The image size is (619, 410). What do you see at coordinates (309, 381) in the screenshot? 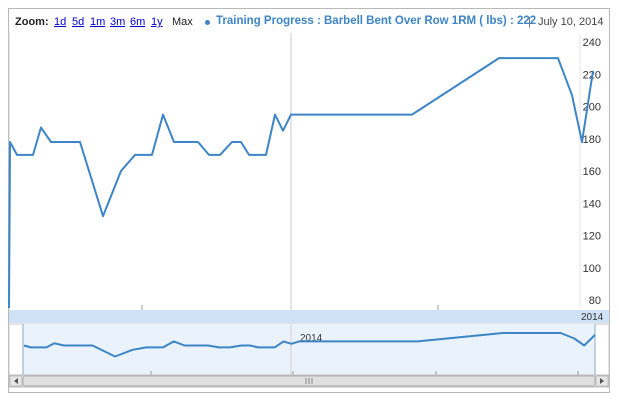
I see `scrollbar` at bounding box center [309, 381].